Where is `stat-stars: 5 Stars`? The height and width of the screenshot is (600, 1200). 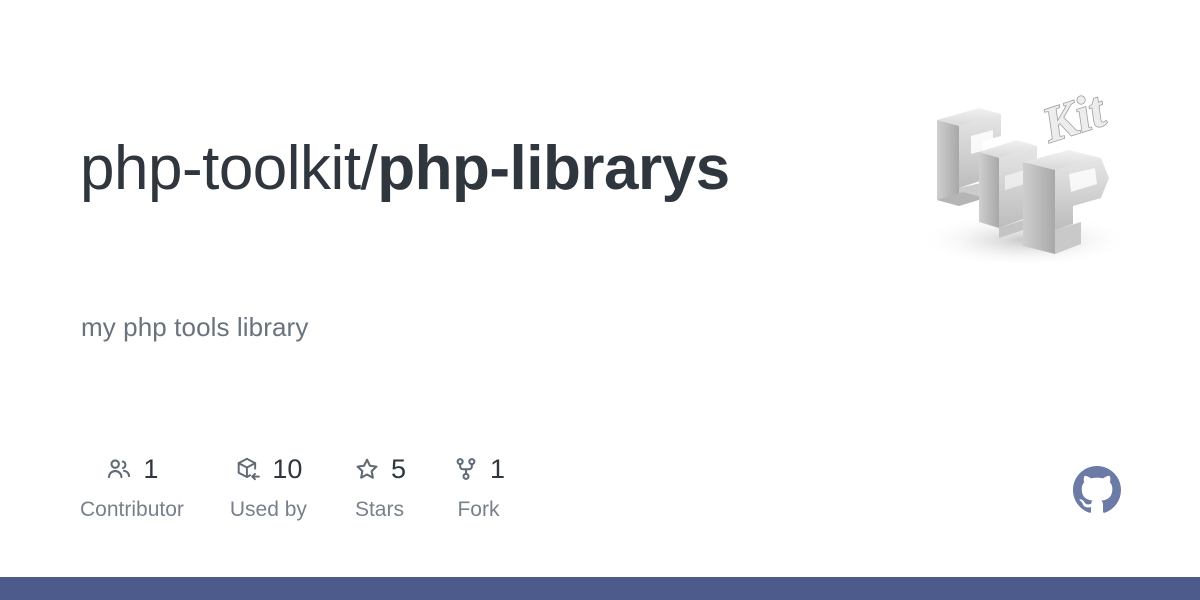
stat-stars: 5 Stars is located at coordinates (379, 487).